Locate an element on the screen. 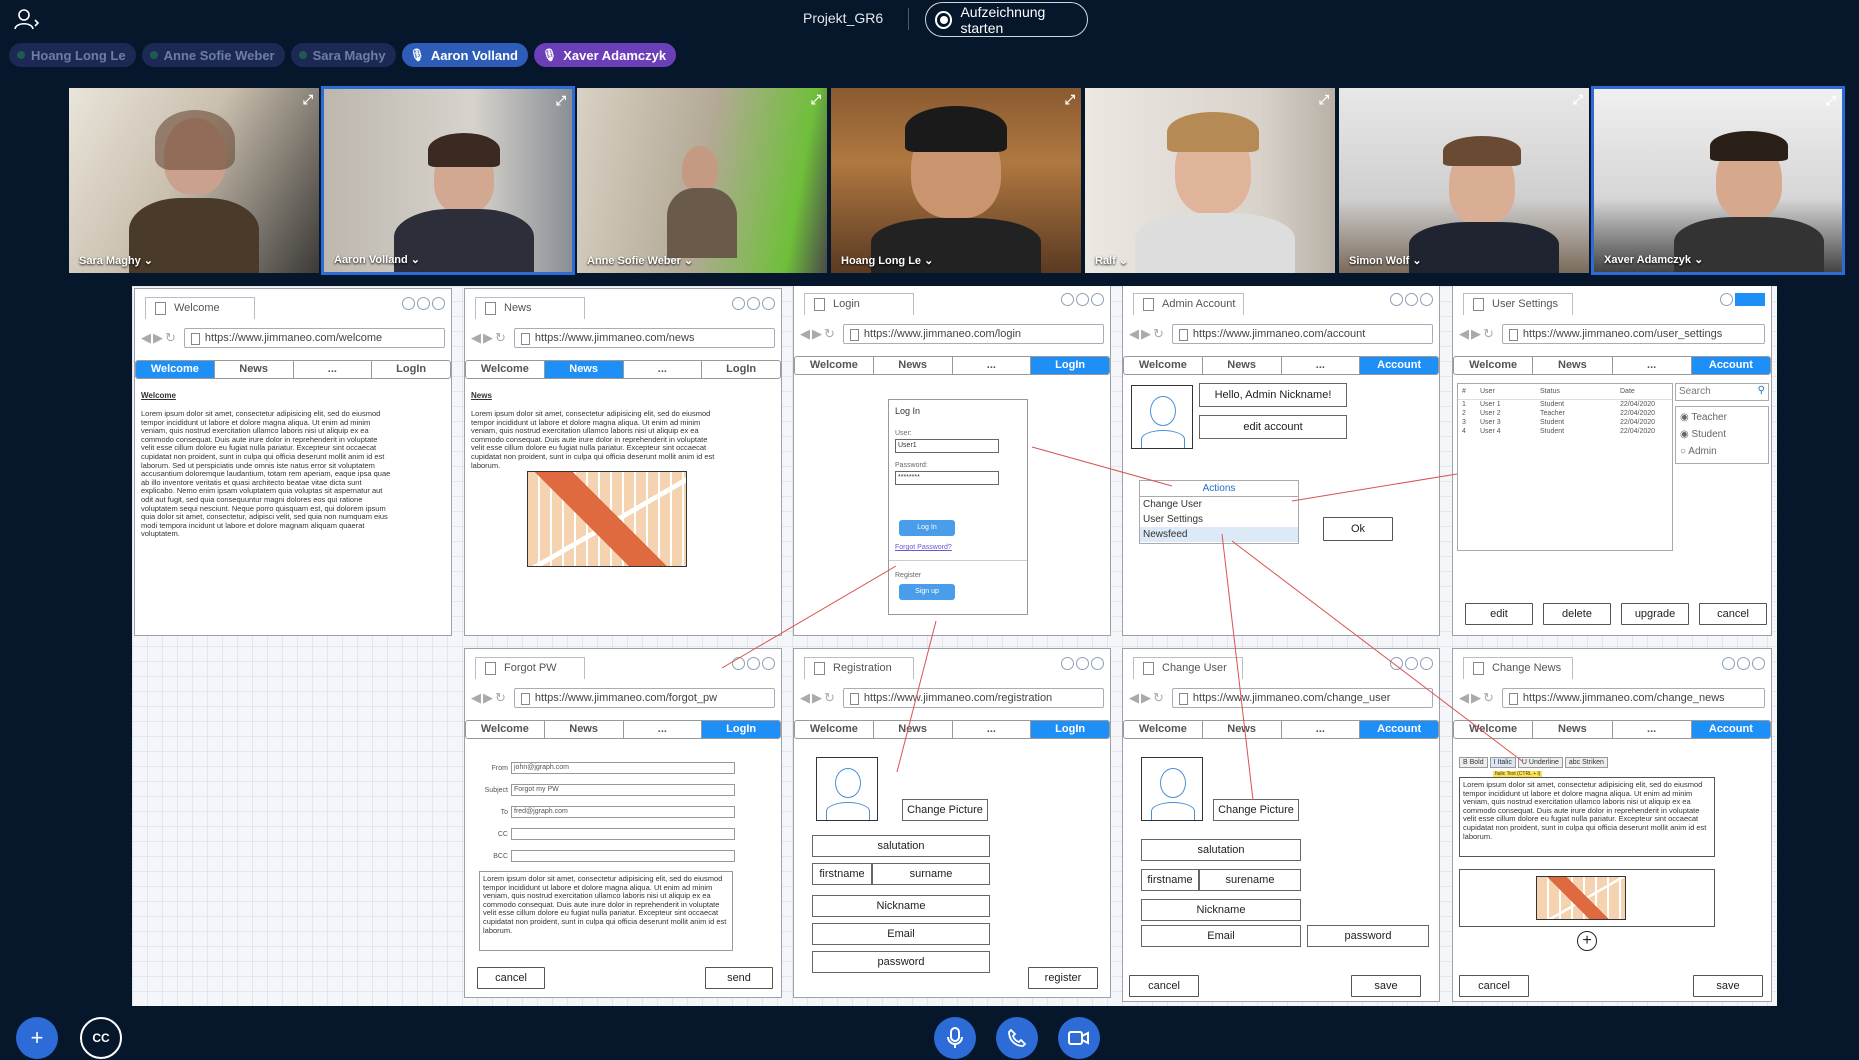 The image size is (1859, 1060). video-tile: ⤢ Sara Maghy ⌄ is located at coordinates (194, 180).